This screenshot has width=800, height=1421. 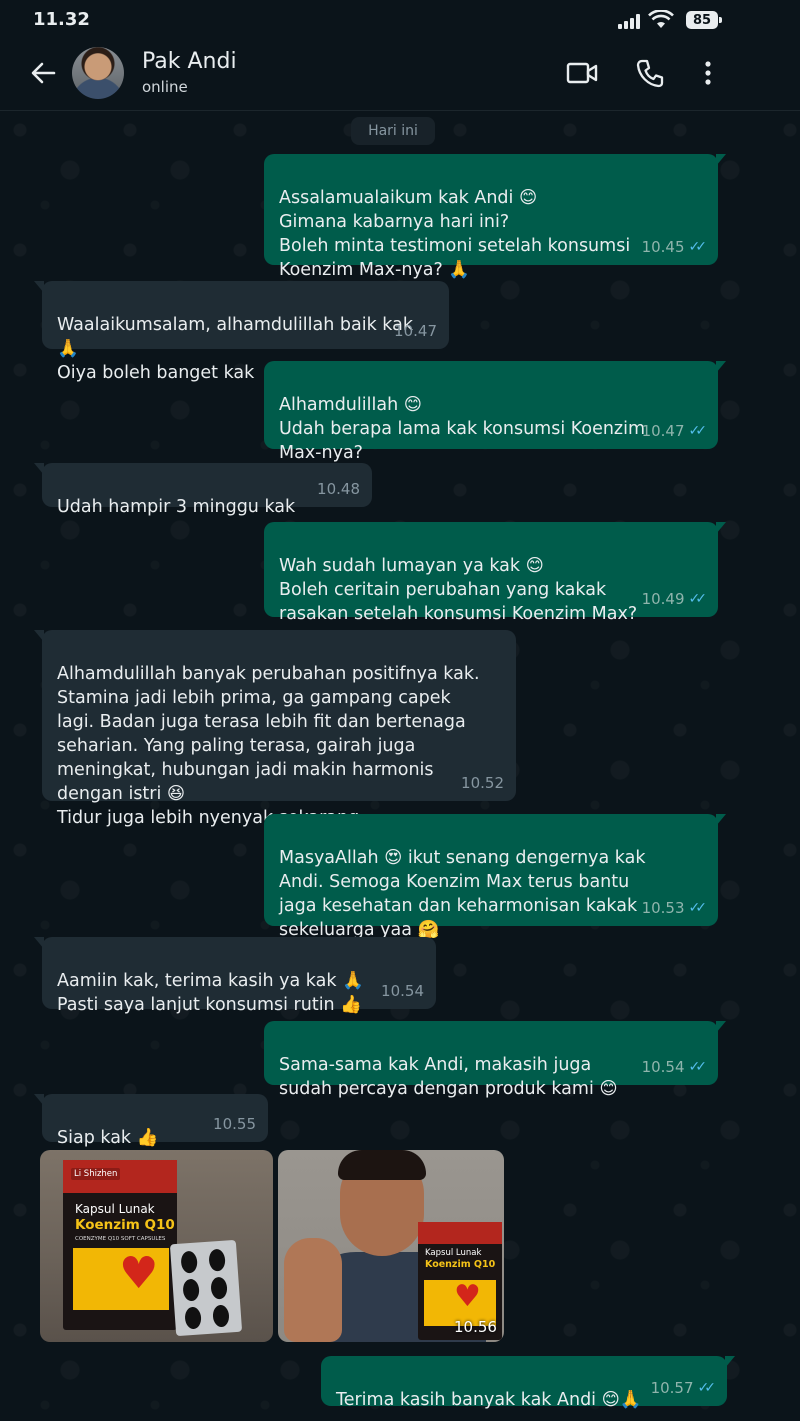 I want to click on message-time: 10.57, so click(x=672, y=1388).